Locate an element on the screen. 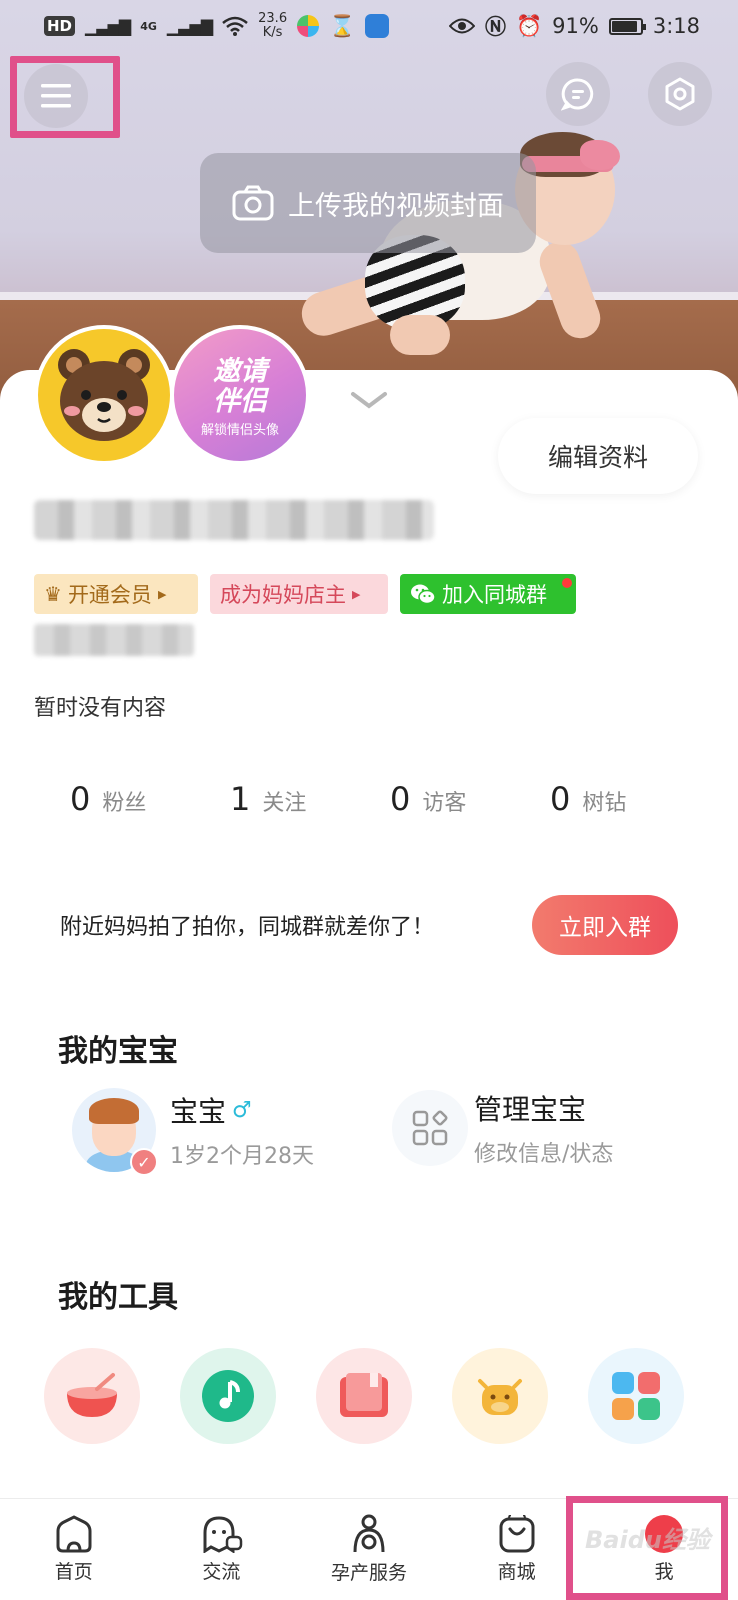 This screenshot has width=738, height=1600. manage-baby-title: 管理宝宝 is located at coordinates (530, 1109).